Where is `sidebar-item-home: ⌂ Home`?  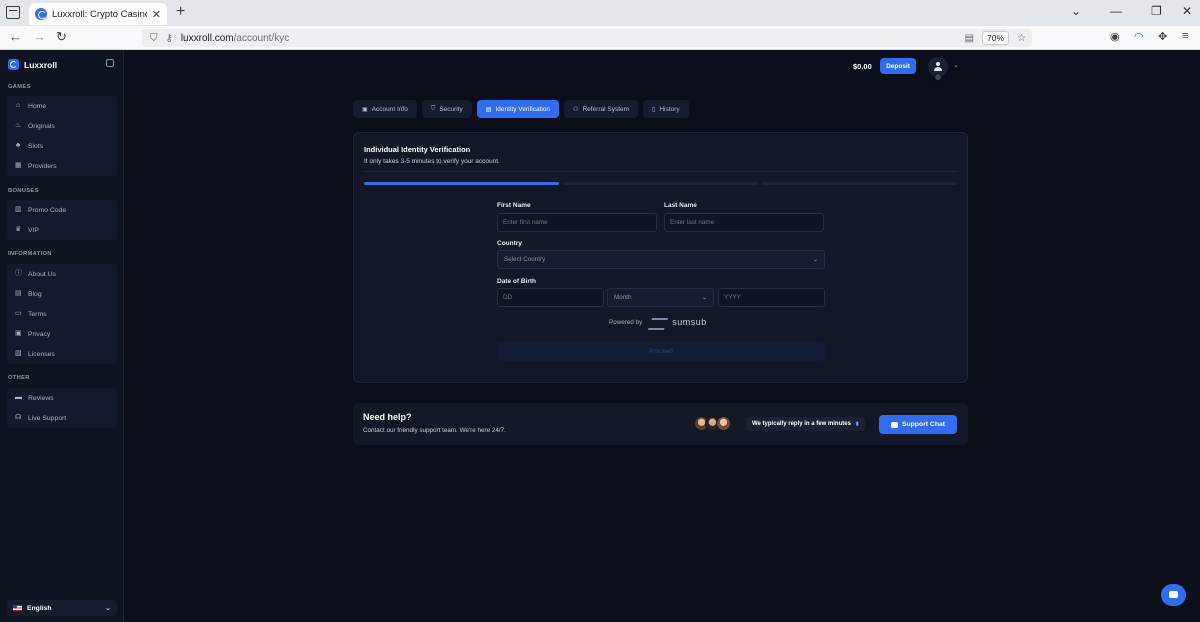
sidebar-item-home: ⌂ Home is located at coordinates (62, 106).